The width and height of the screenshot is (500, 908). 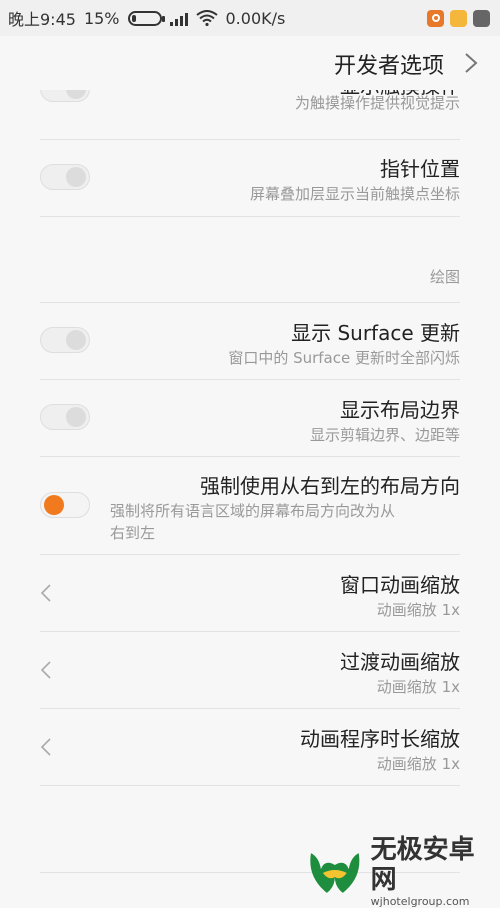 What do you see at coordinates (250, 747) in the screenshot?
I see `setting-animator-duration-scale: 动画程序时长缩放 动画缩放 1x` at bounding box center [250, 747].